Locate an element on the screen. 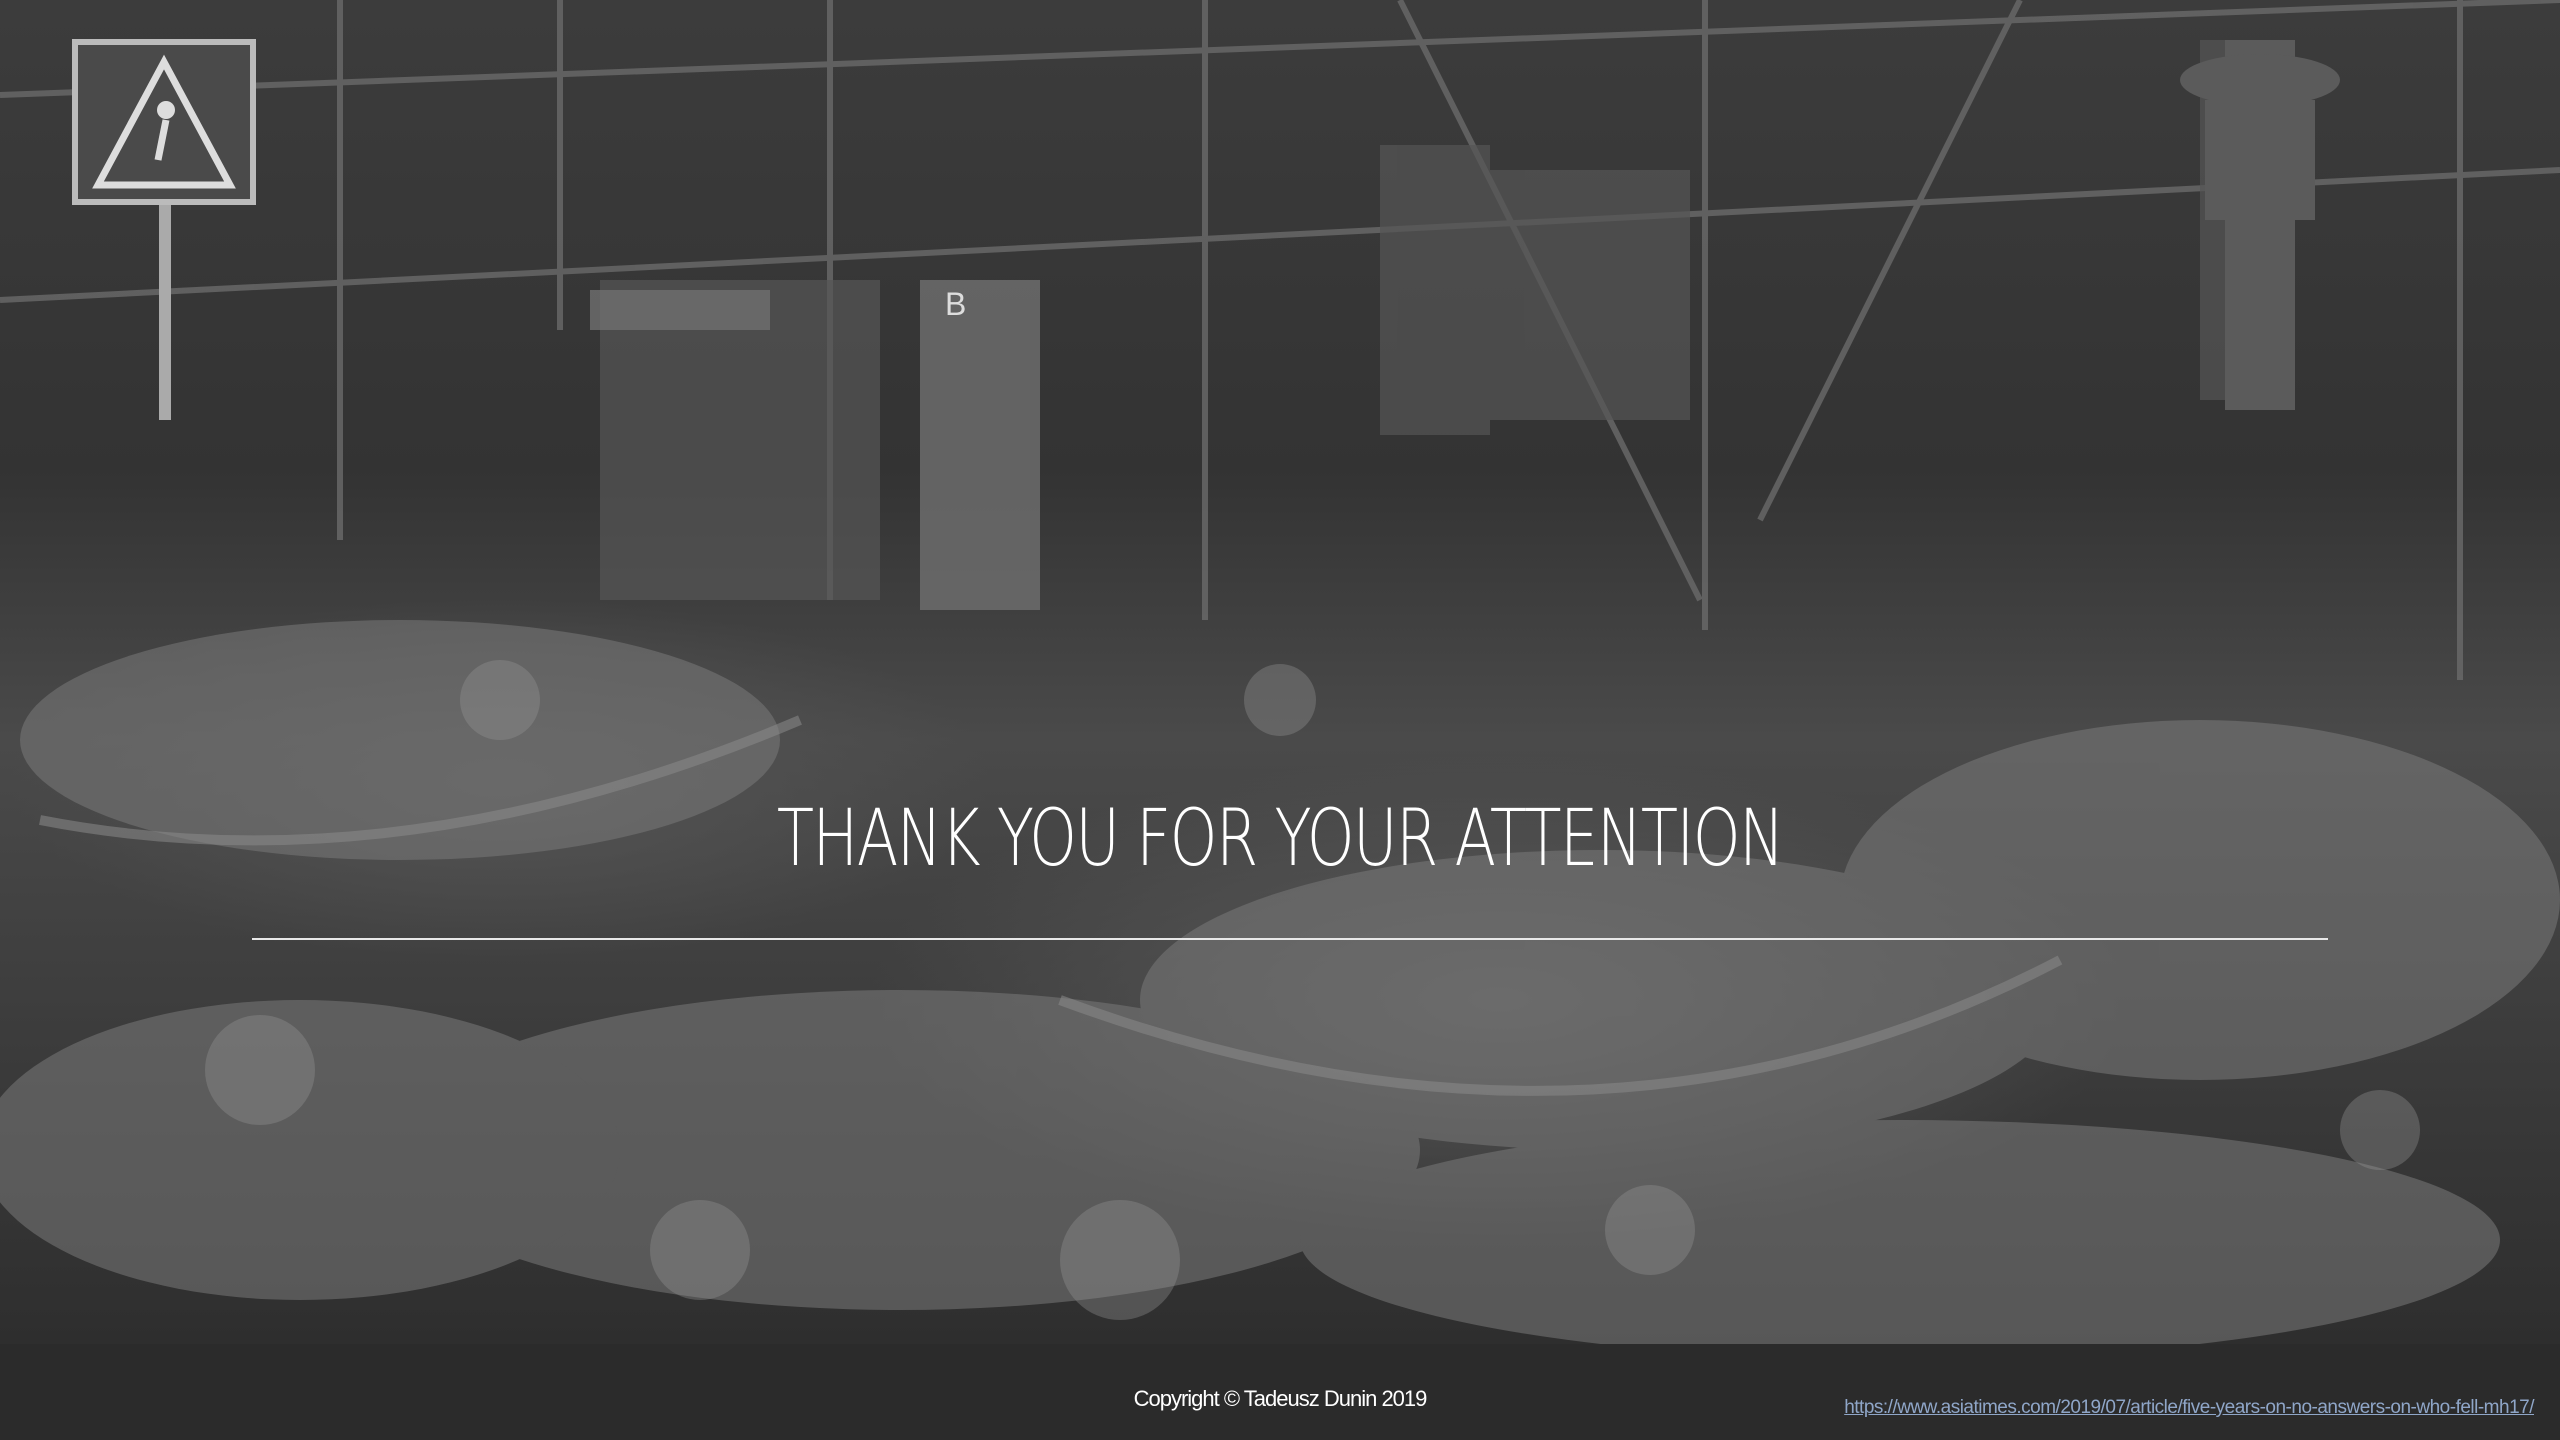 This screenshot has width=2560, height=1440. pedestrian-sign-icon is located at coordinates (164, 229).